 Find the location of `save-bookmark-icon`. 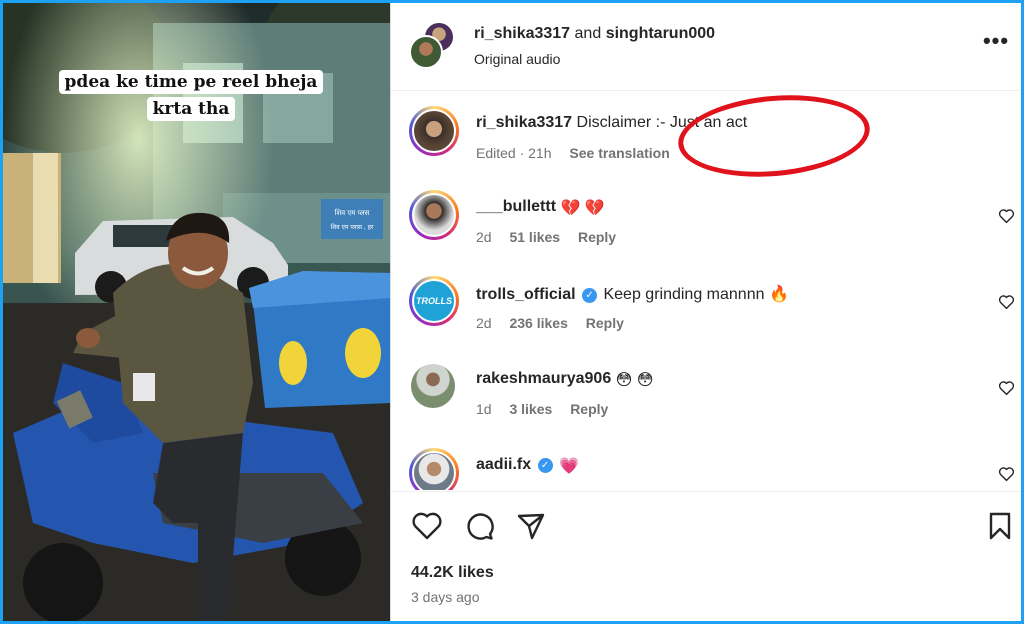

save-bookmark-icon is located at coordinates (1000, 526).